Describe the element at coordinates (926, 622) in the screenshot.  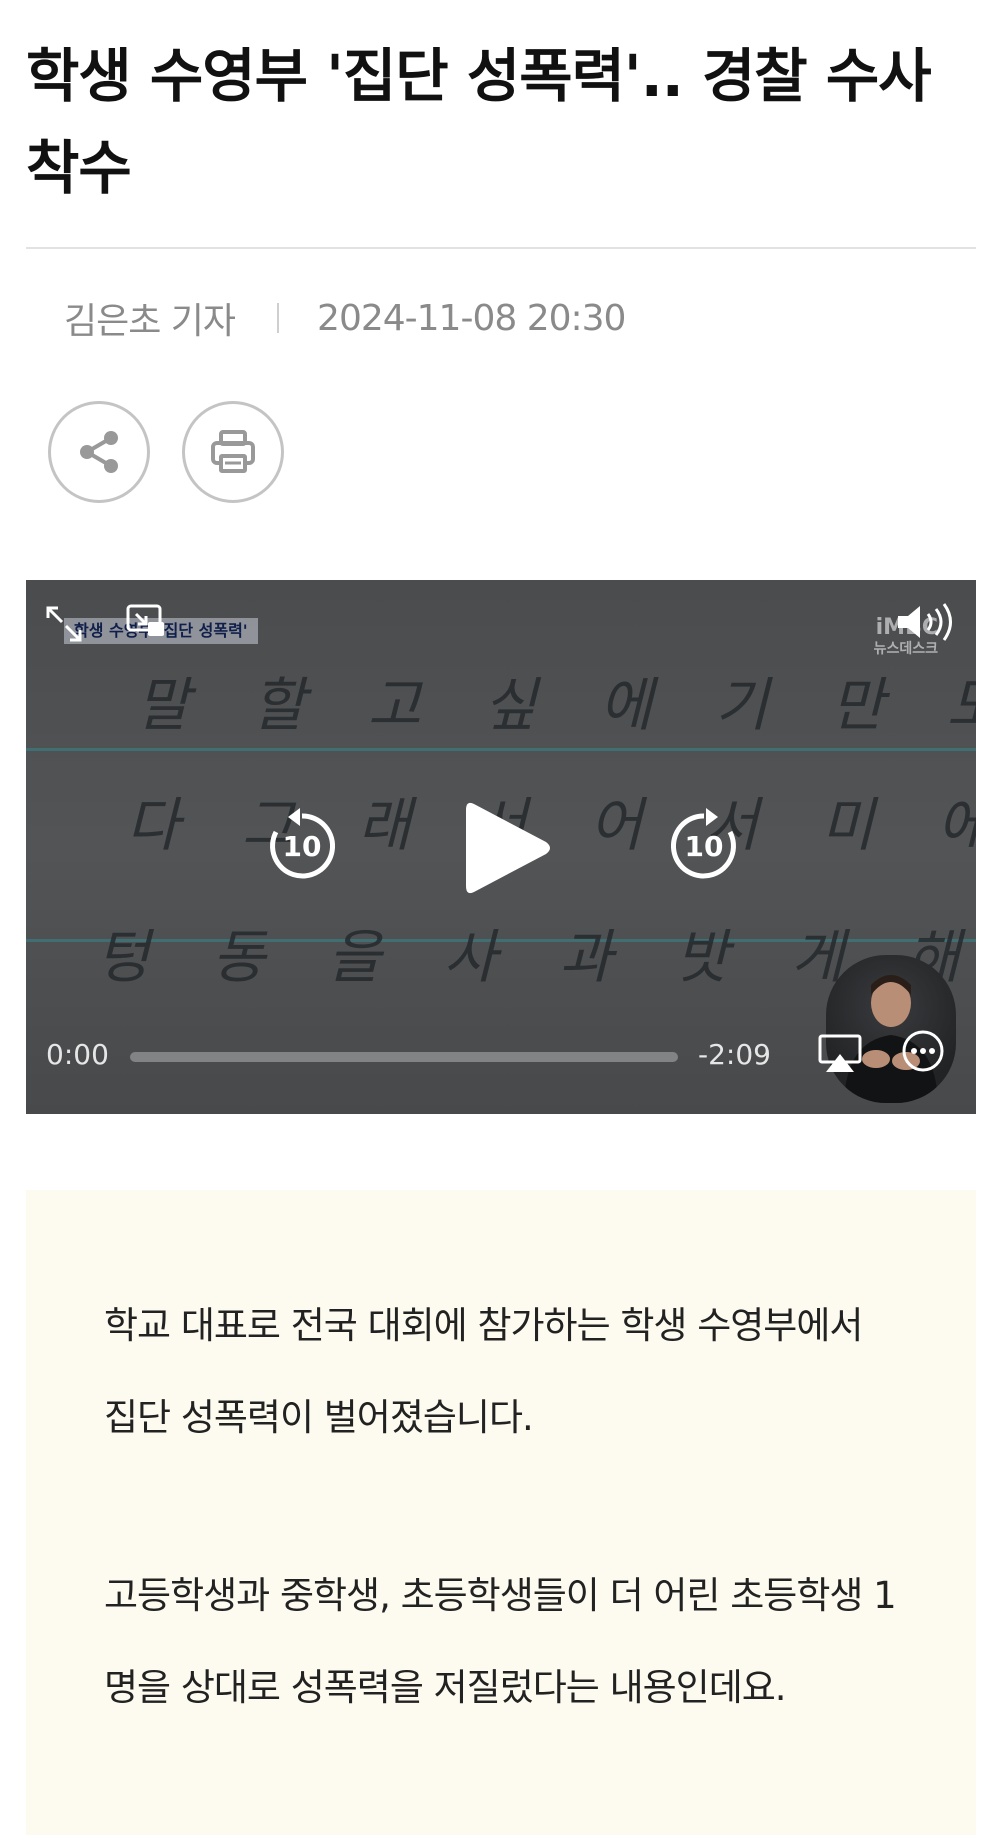
I see `volume-icon` at that location.